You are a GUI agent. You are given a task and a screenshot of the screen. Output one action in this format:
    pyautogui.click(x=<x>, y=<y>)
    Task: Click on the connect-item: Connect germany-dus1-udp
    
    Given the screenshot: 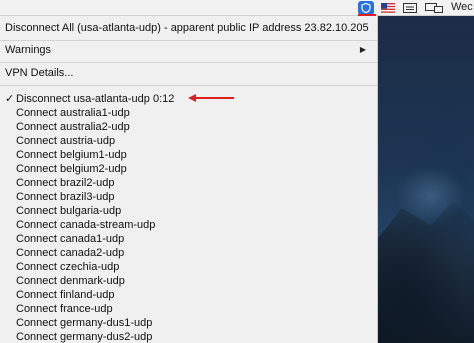 What is the action you would take?
    pyautogui.click(x=188, y=323)
    